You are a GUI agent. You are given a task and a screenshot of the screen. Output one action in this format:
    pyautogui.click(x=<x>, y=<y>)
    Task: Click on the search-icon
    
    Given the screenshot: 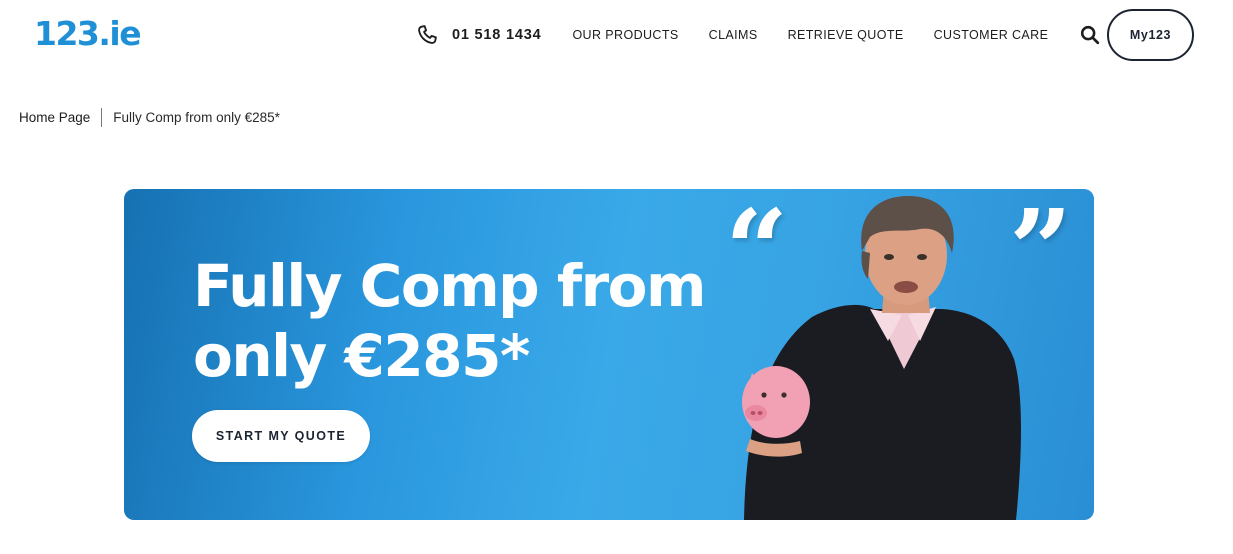 What is the action you would take?
    pyautogui.click(x=1090, y=35)
    